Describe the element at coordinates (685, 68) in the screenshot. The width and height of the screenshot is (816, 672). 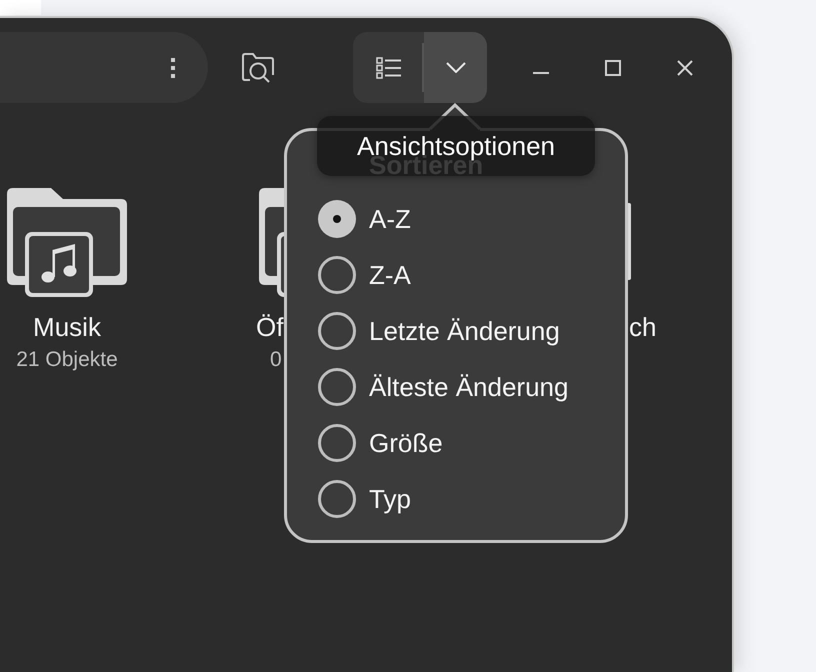
I see `close-icon` at that location.